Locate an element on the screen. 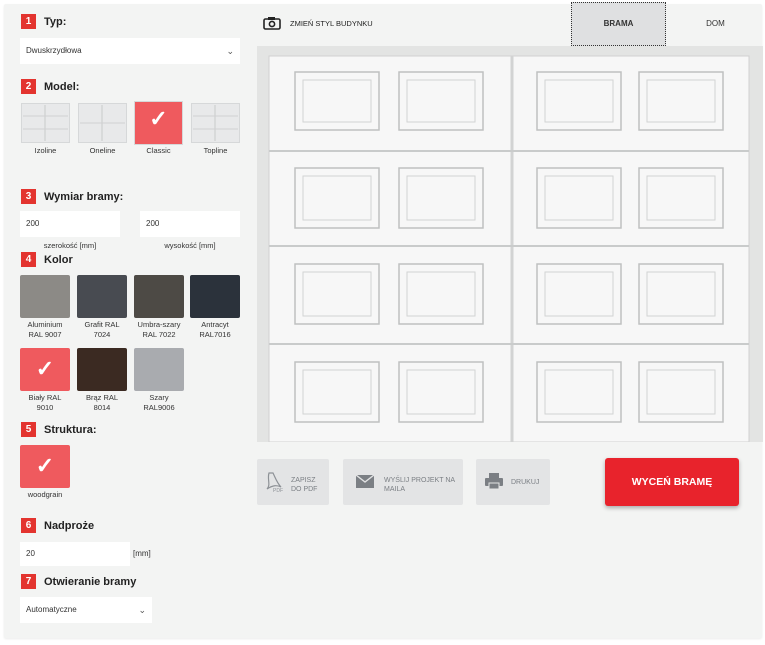  step-6-title: Nadproże is located at coordinates (69, 526).